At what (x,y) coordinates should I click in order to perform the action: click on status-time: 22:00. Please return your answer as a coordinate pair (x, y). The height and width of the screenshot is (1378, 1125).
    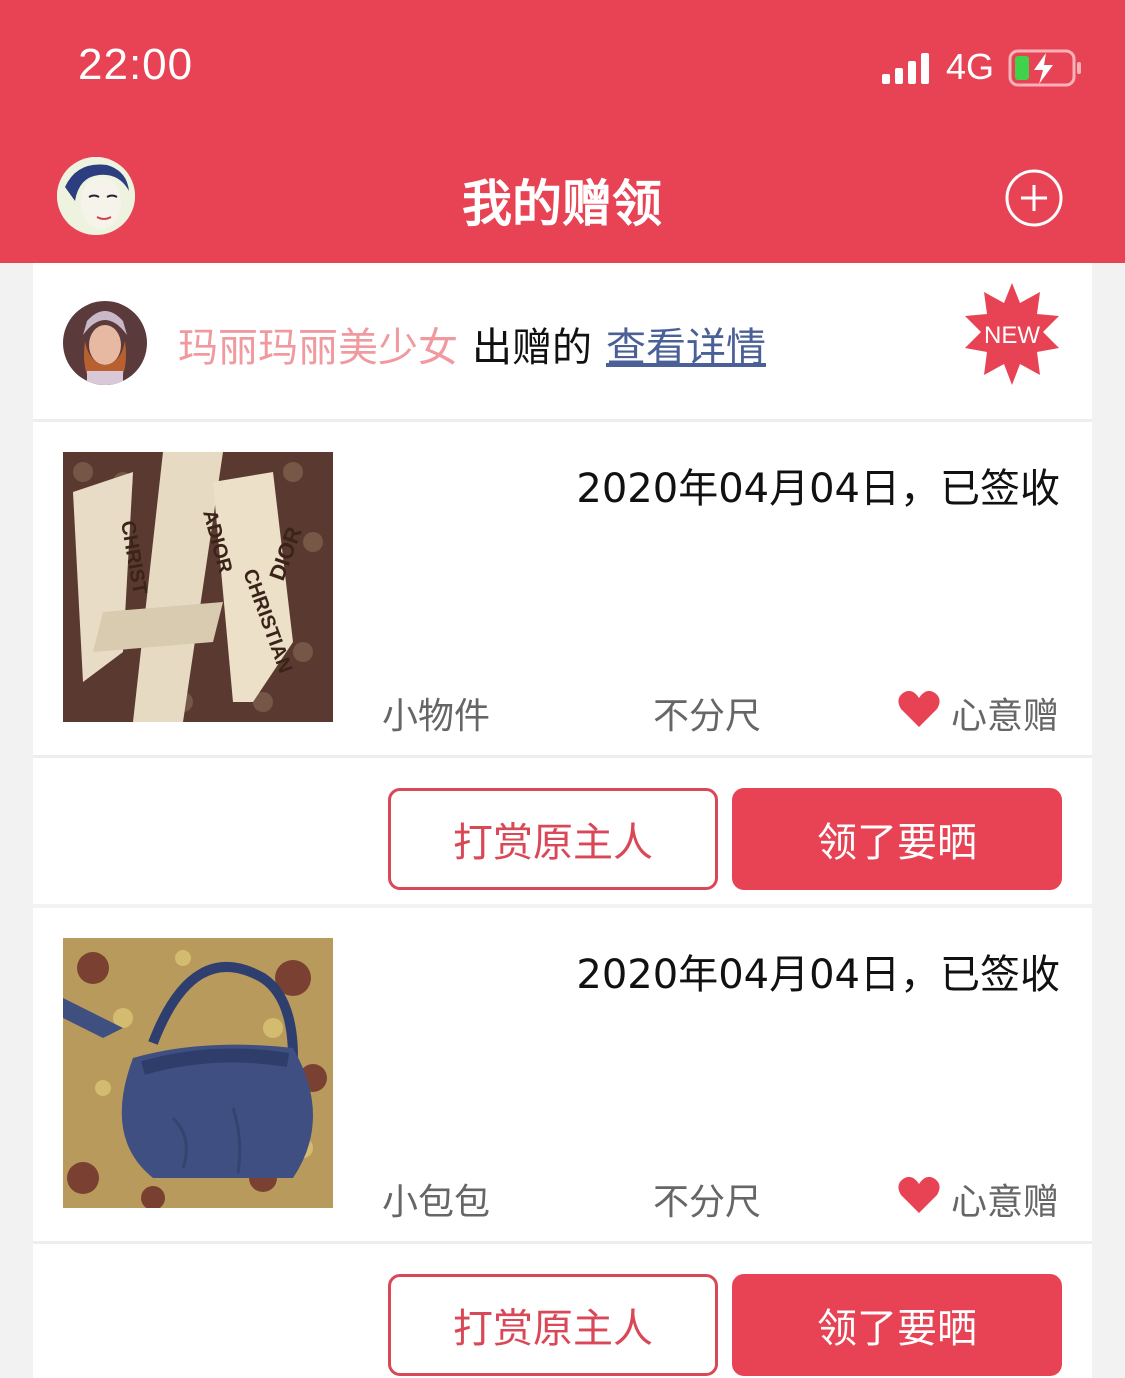
    Looking at the image, I should click on (136, 64).